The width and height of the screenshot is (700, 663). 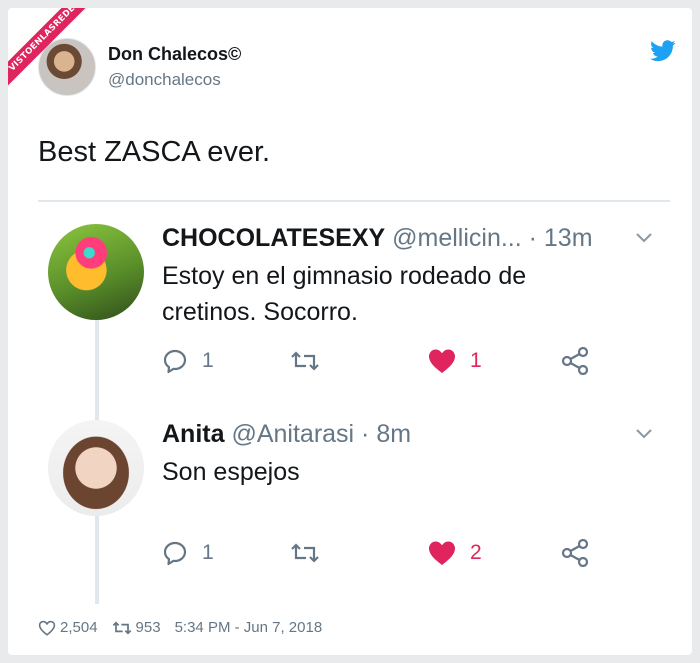 I want to click on footer-likes: 2,504, so click(x=68, y=627).